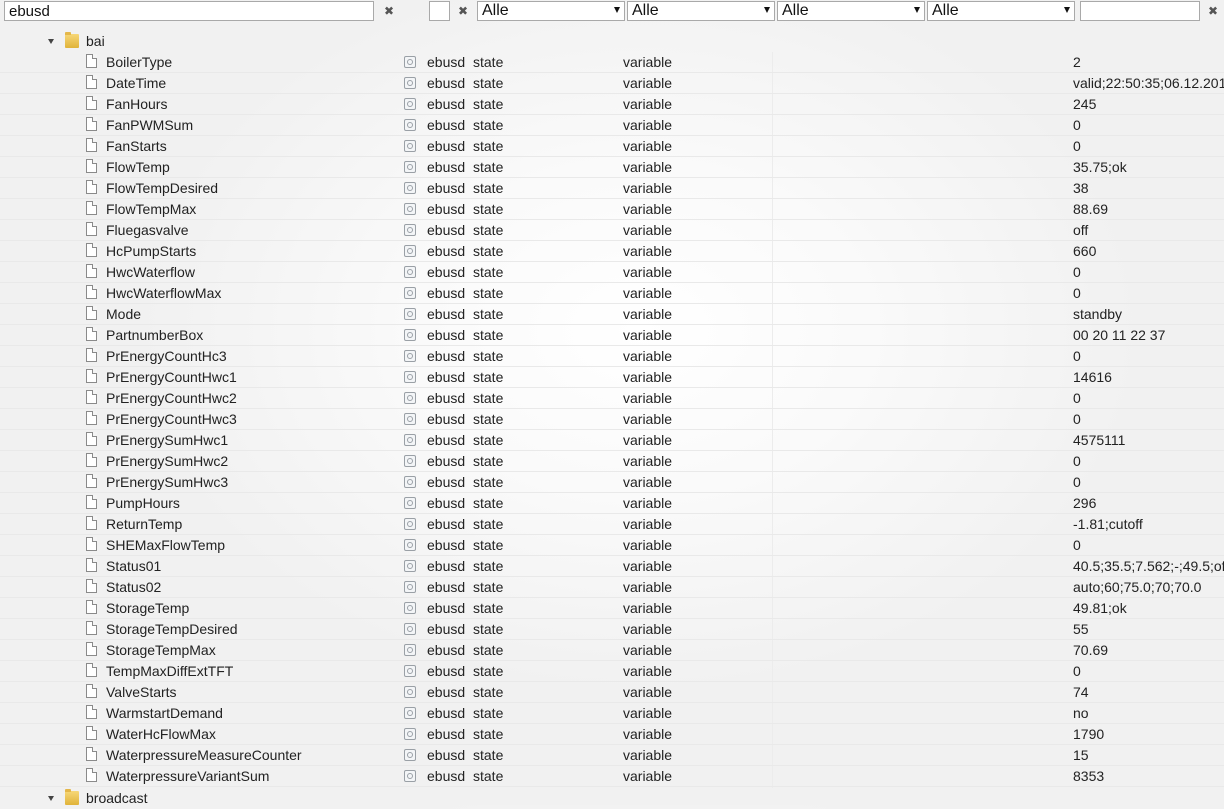  What do you see at coordinates (612, 503) in the screenshot?
I see `table-row: PumpHours ebusd state variable 296` at bounding box center [612, 503].